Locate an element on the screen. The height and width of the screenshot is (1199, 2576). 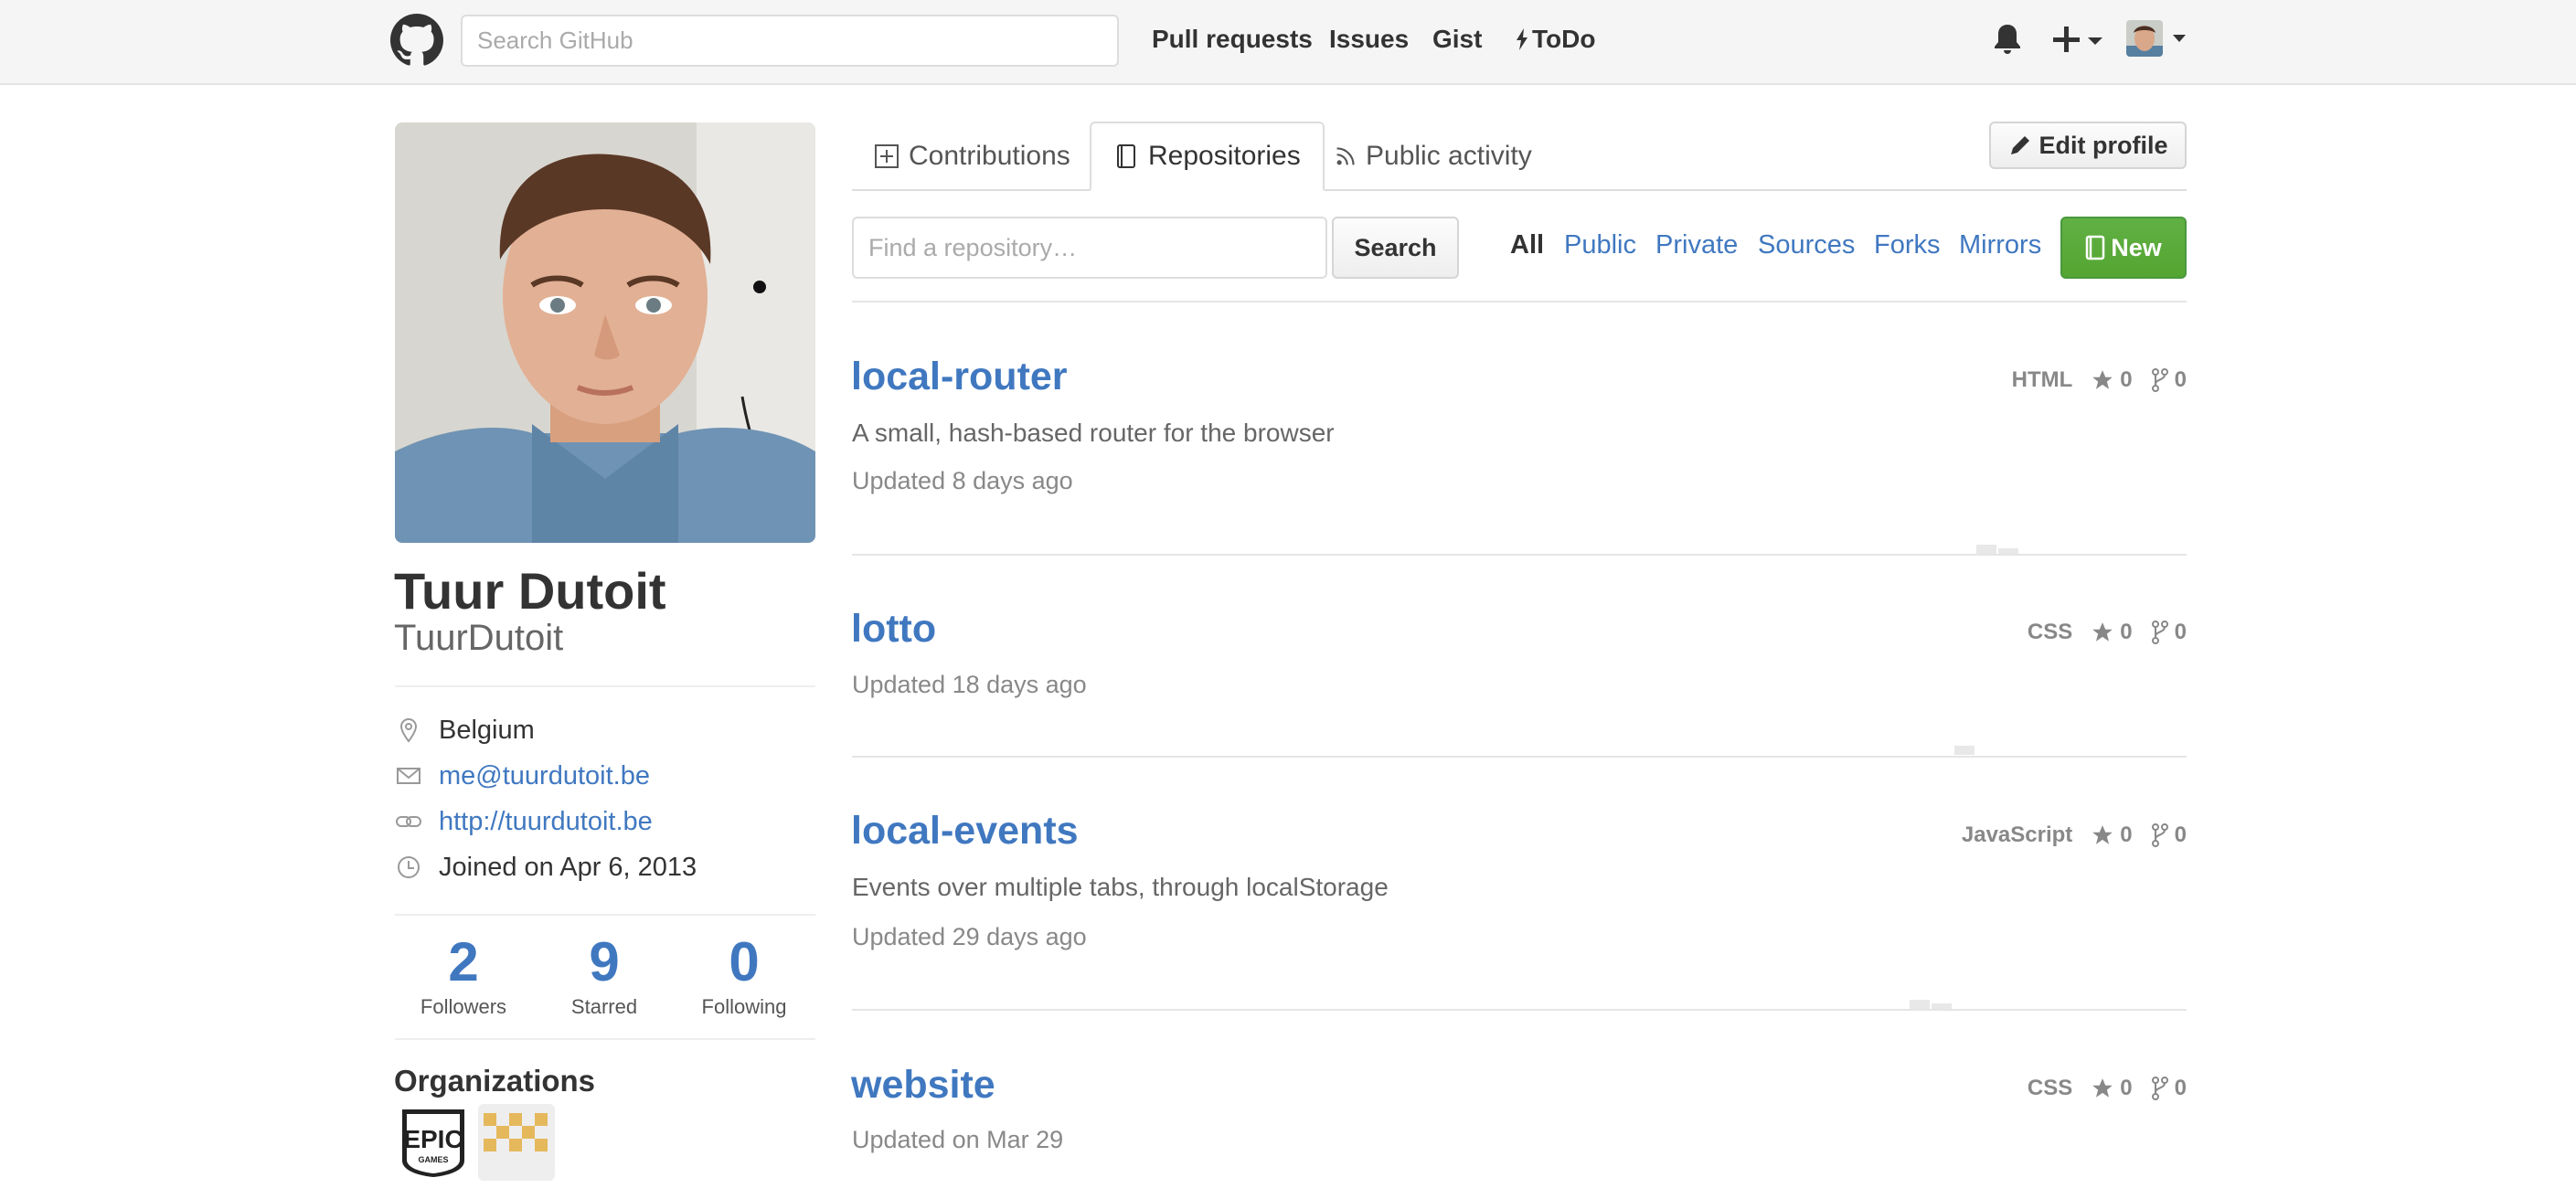
profile-location: Belgium is located at coordinates (465, 730).